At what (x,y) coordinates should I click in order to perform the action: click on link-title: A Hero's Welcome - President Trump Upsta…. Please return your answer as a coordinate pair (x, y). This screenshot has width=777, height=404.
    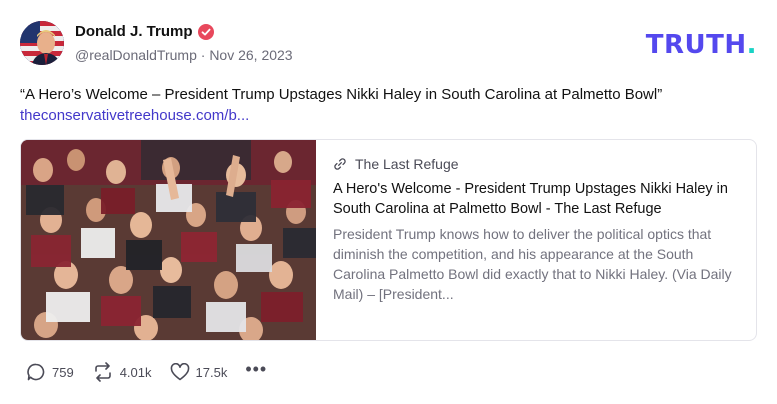
    Looking at the image, I should click on (530, 199).